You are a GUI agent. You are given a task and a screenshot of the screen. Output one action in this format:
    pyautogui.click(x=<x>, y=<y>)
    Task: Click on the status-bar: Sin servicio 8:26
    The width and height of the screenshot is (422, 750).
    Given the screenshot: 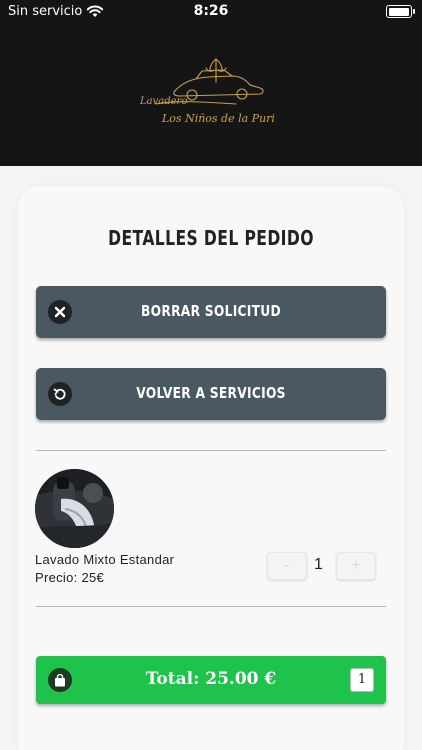 What is the action you would take?
    pyautogui.click(x=211, y=12)
    